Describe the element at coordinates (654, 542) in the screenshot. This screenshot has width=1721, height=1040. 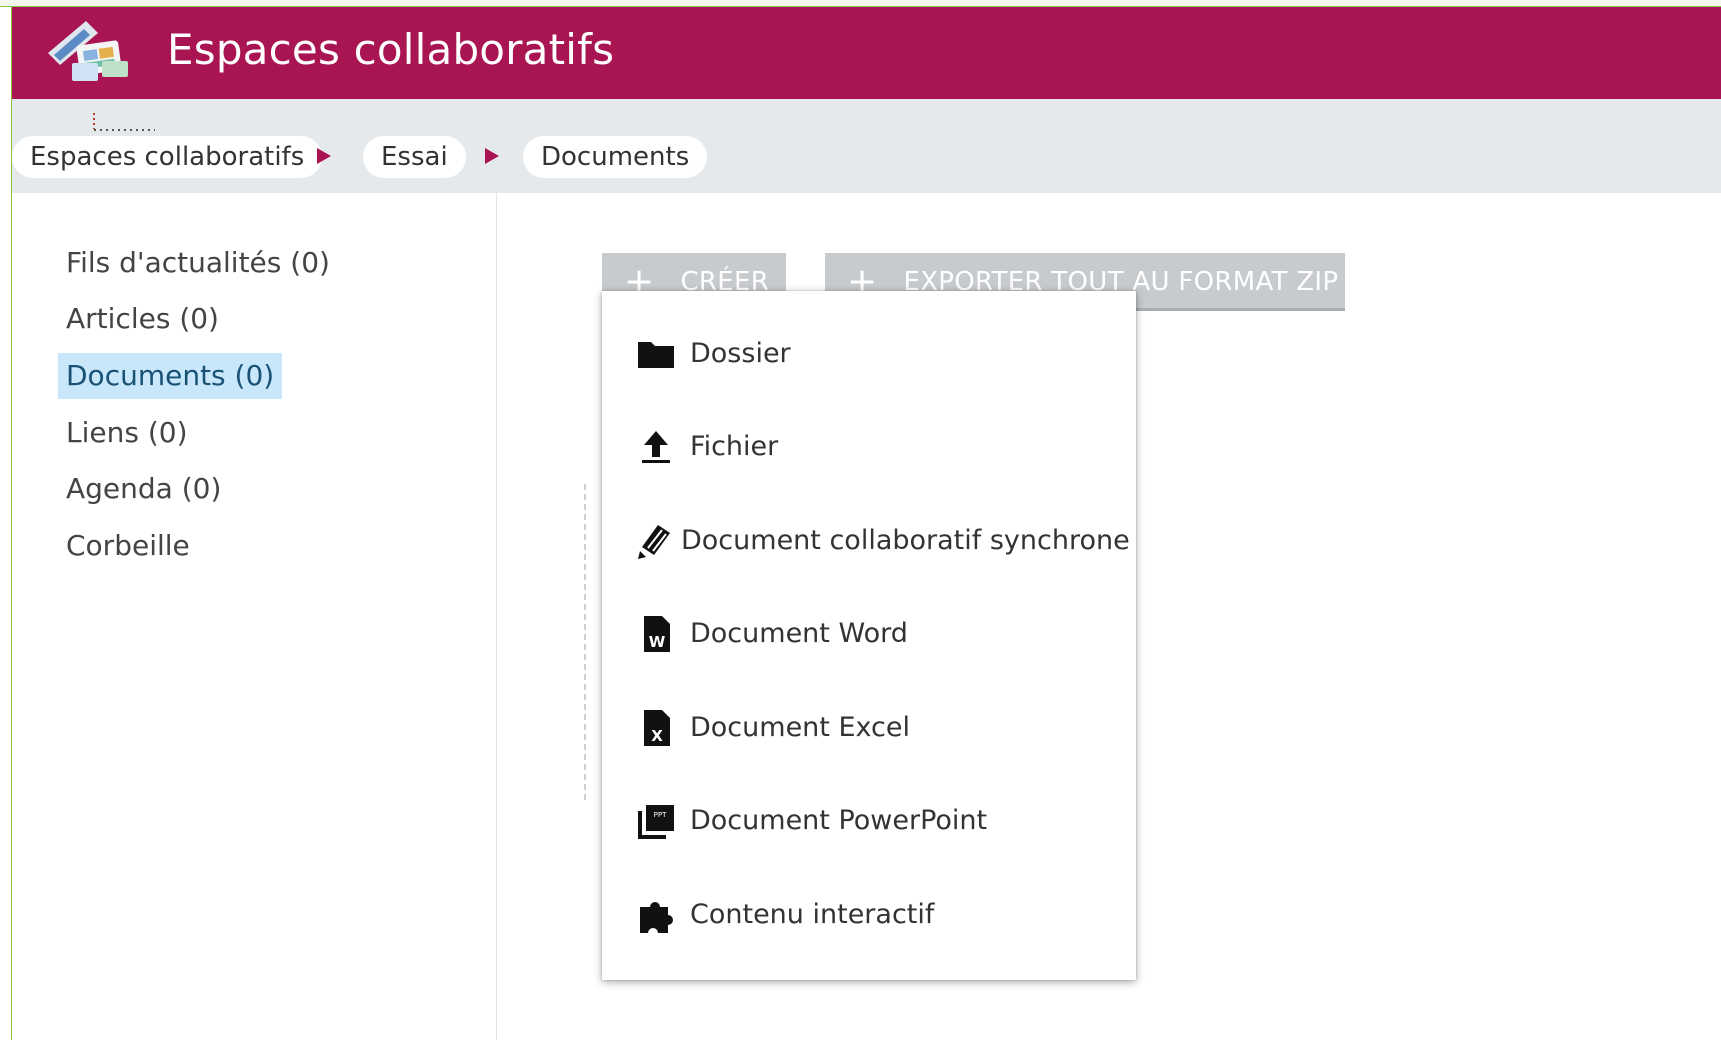
I see `sync-doc-icon` at that location.